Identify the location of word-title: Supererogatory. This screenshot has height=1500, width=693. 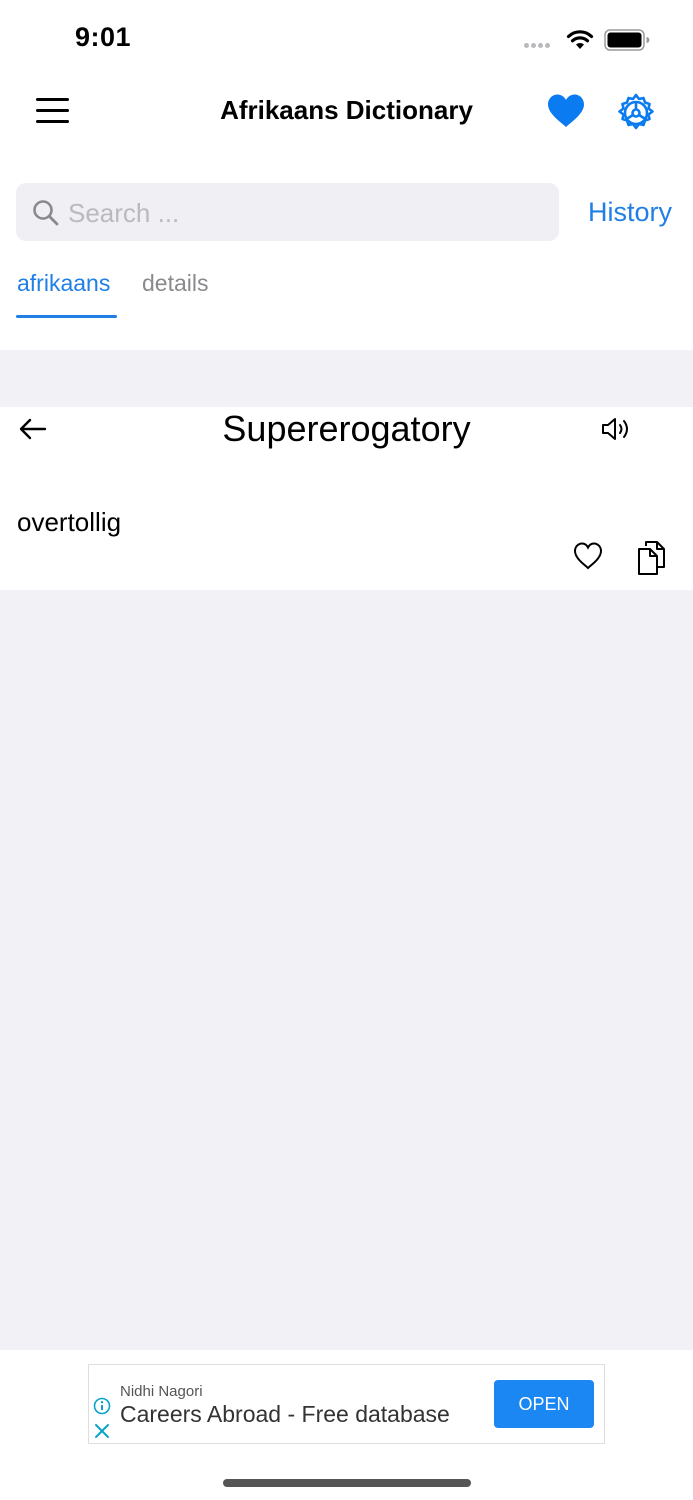
(346, 428).